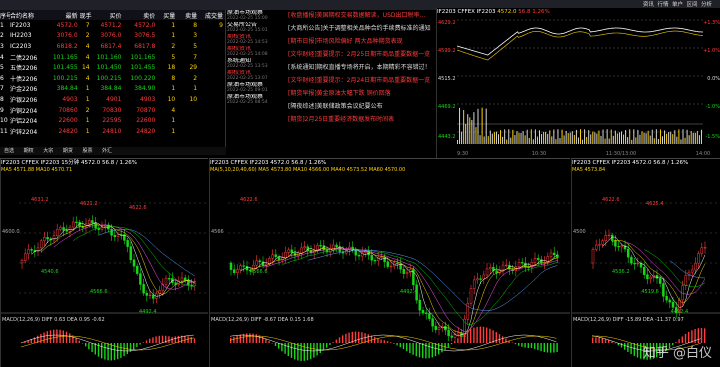 The image size is (720, 367). Describe the element at coordinates (86, 15) in the screenshot. I see `col-volume: 现手` at that location.